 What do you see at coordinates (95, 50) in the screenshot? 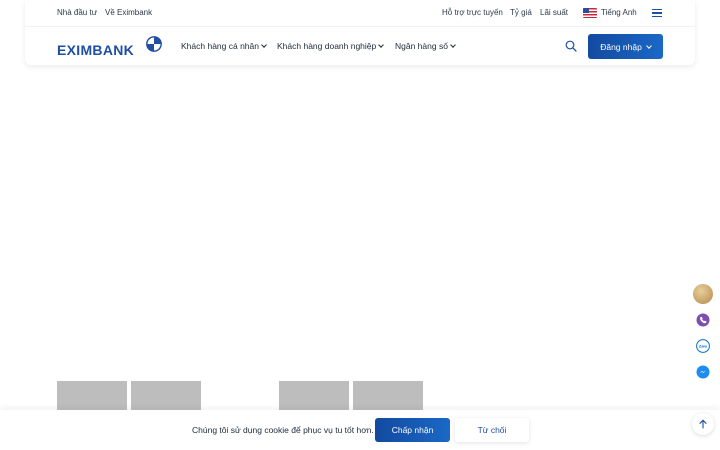
I see `eximbank-logo: EXIMBANK` at bounding box center [95, 50].